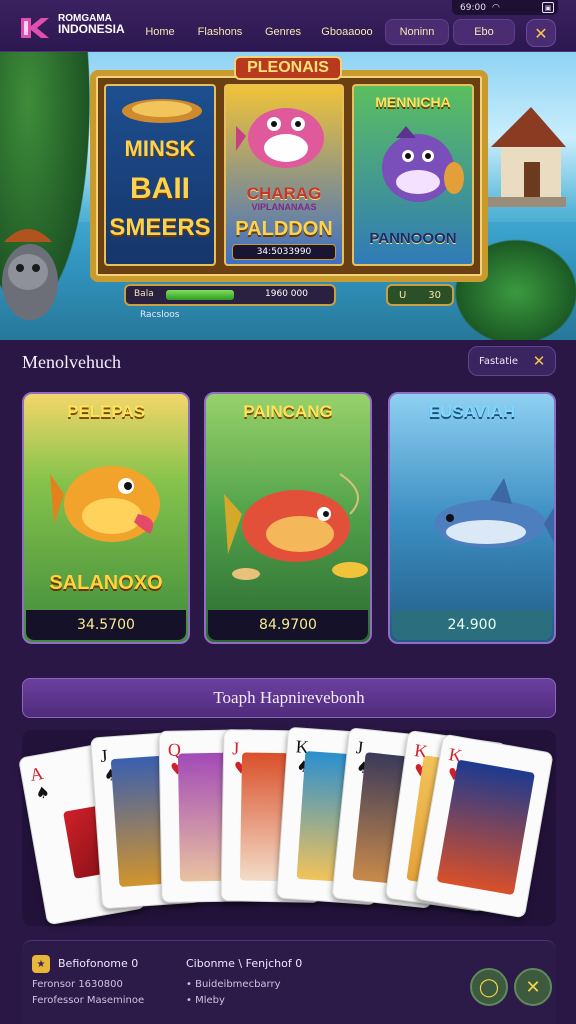 This screenshot has width=576, height=1024. What do you see at coordinates (473, 7) in the screenshot?
I see `status-time: 69:00` at bounding box center [473, 7].